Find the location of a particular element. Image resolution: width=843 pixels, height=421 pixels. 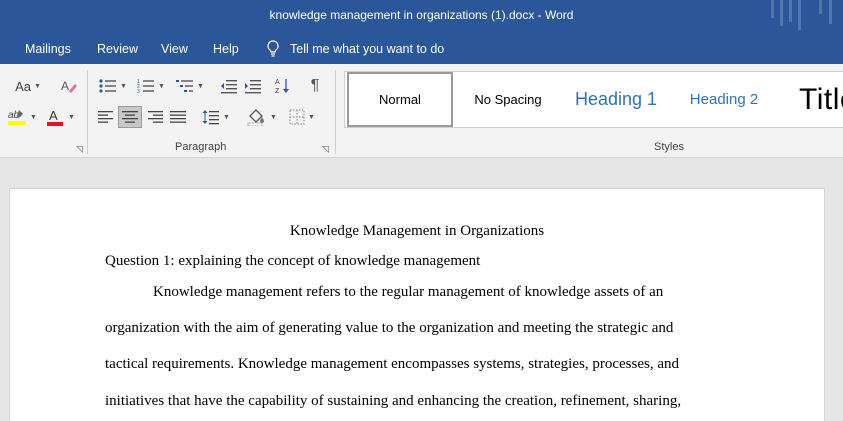

style-heading-2: Heading 2 is located at coordinates (724, 99).